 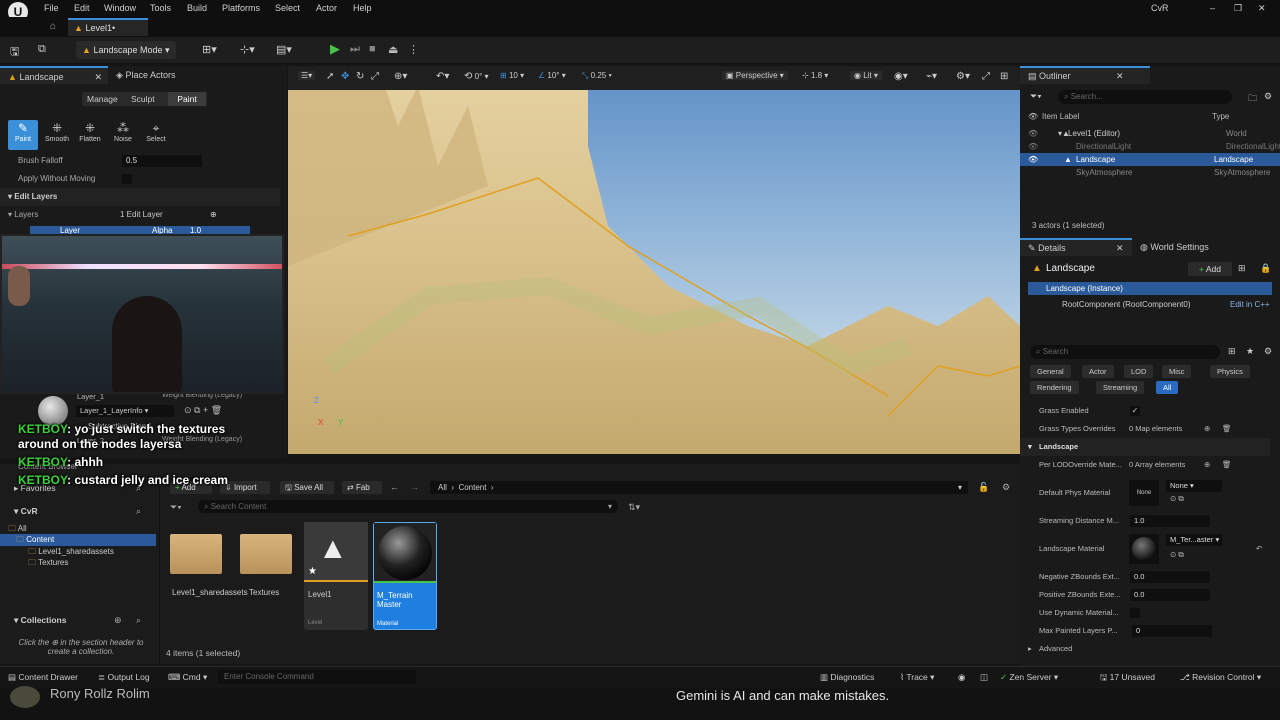 What do you see at coordinates (552, 75) in the screenshot?
I see `rotation-snap: ∠ 10° ▾` at bounding box center [552, 75].